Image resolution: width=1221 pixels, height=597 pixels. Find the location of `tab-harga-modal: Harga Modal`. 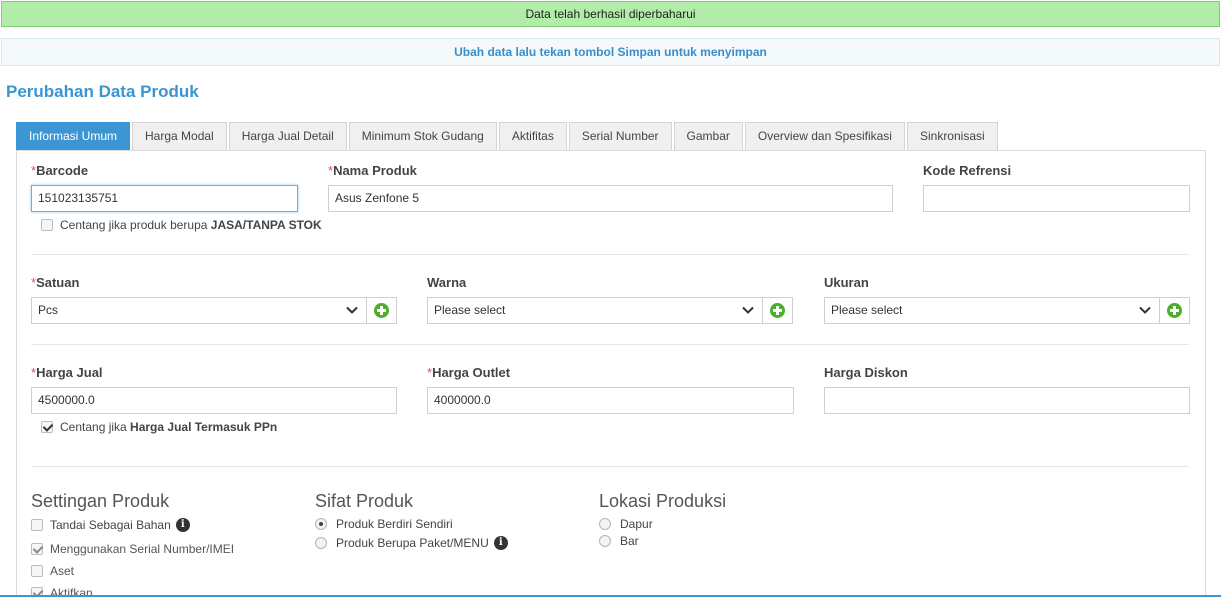

tab-harga-modal: Harga Modal is located at coordinates (179, 136).